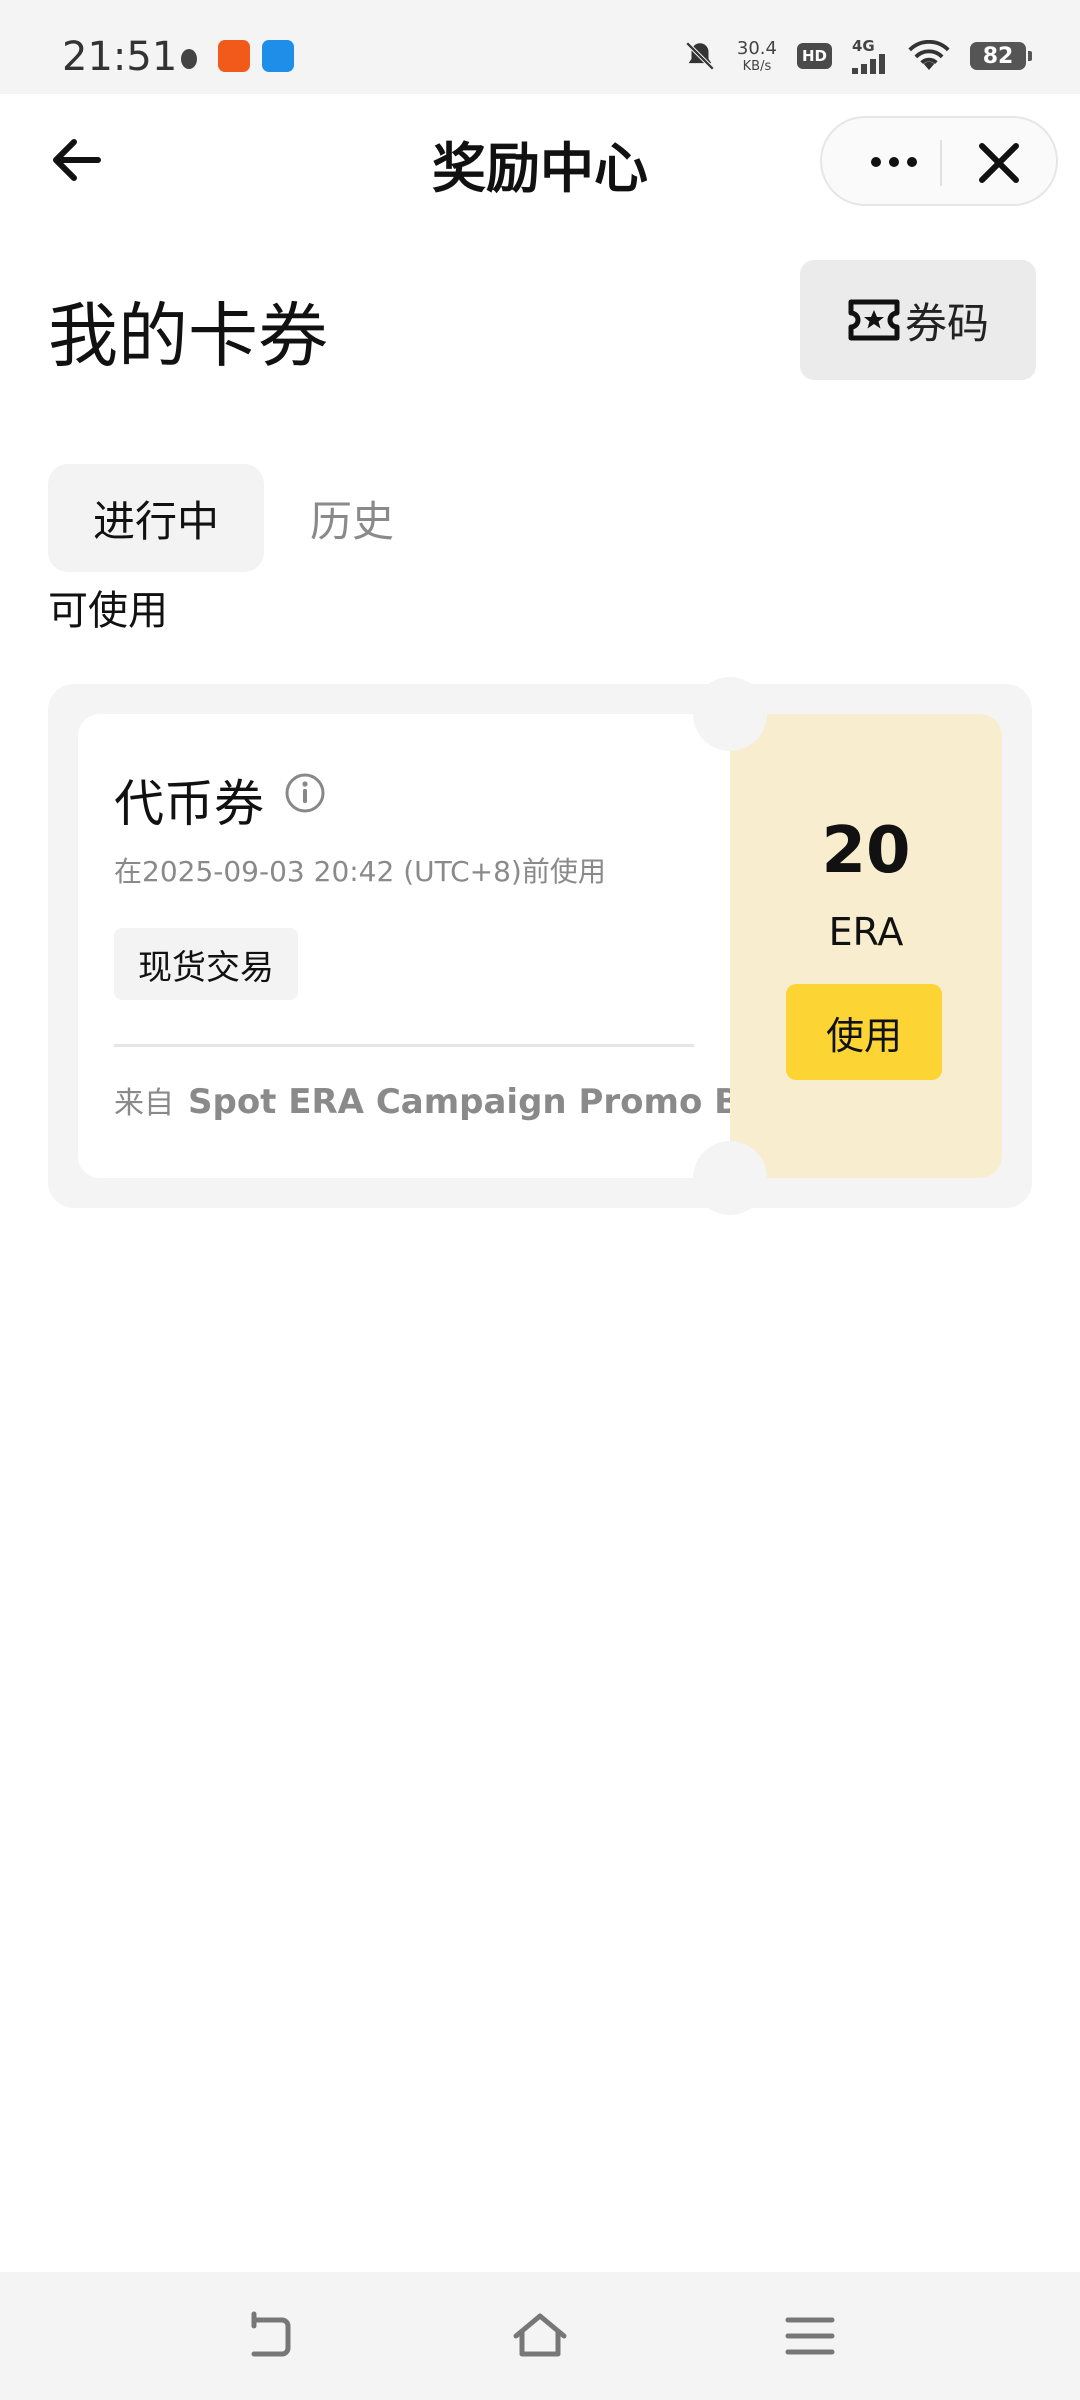  I want to click on network-speed-value: 30.4, so click(756, 48).